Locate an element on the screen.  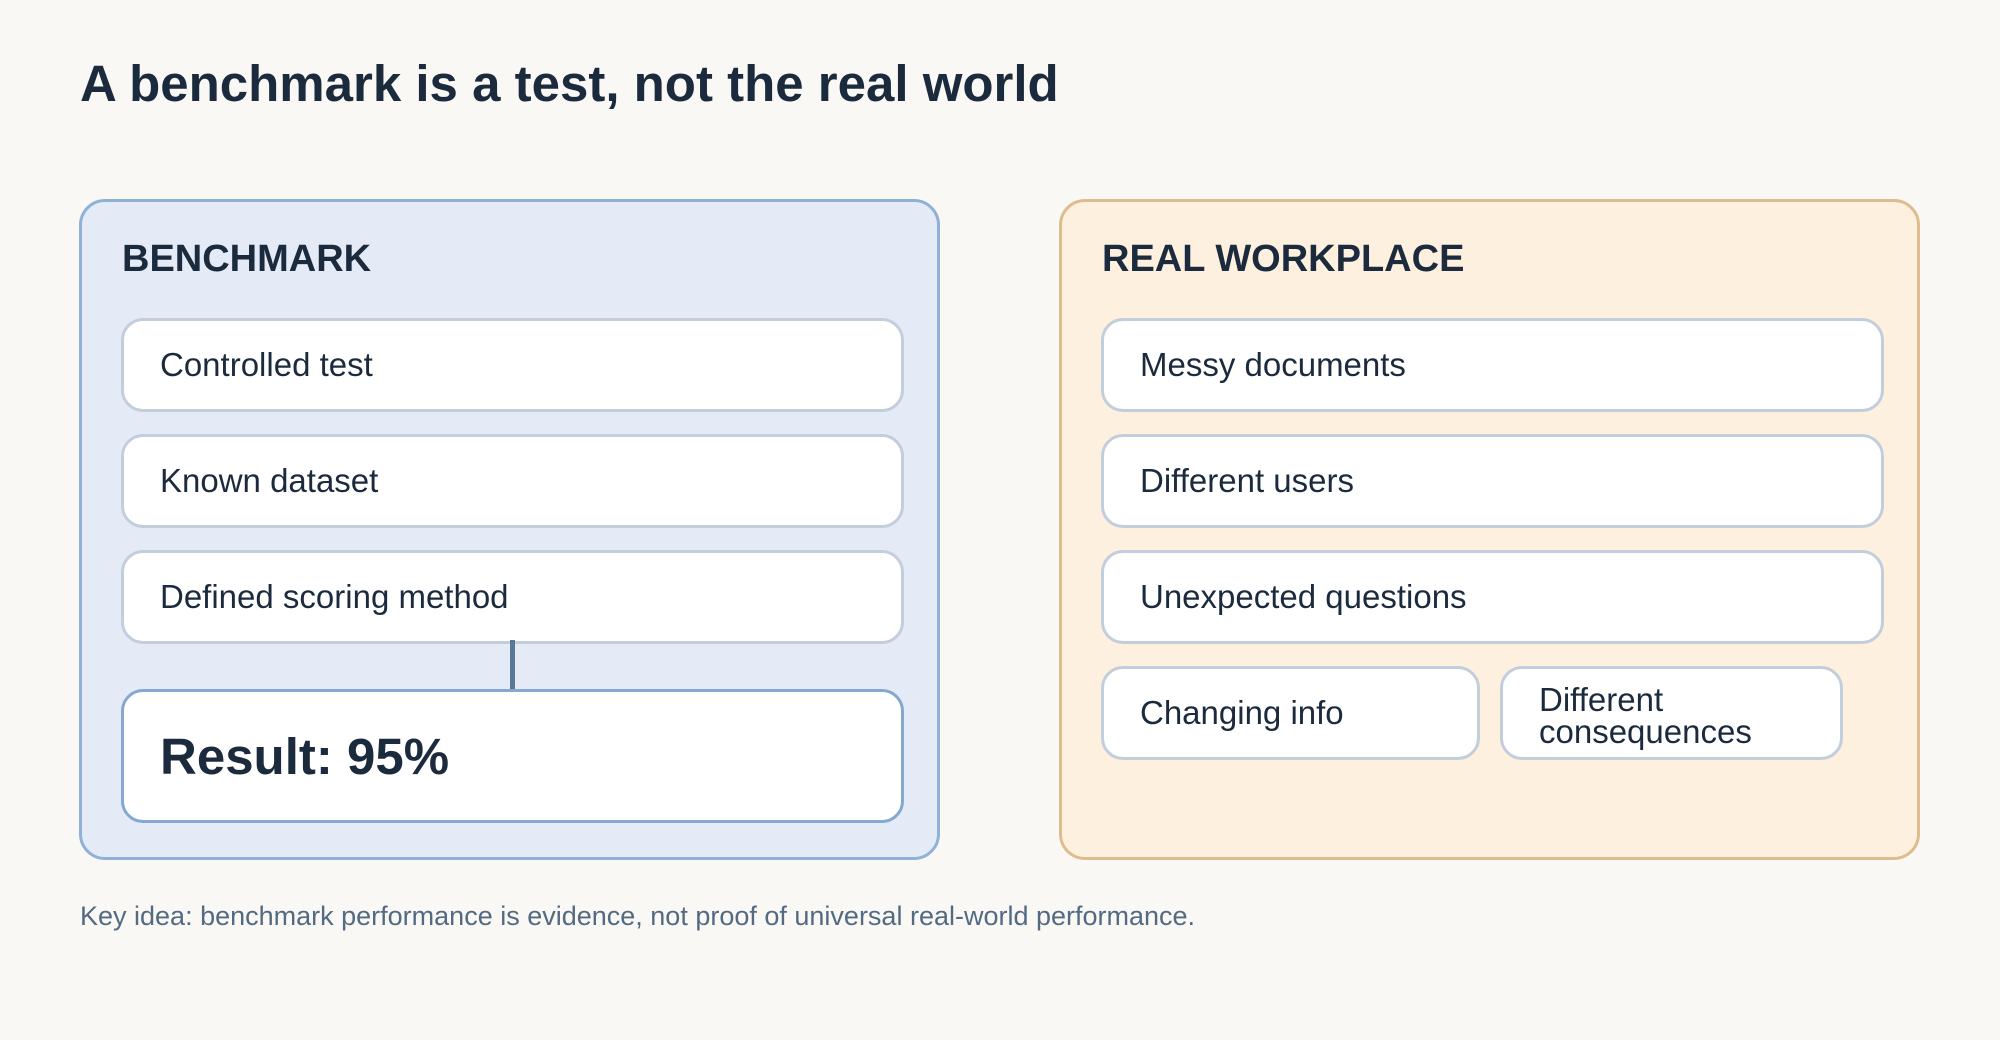
workplace-item-messy-documents: Messy documents is located at coordinates (1492, 365).